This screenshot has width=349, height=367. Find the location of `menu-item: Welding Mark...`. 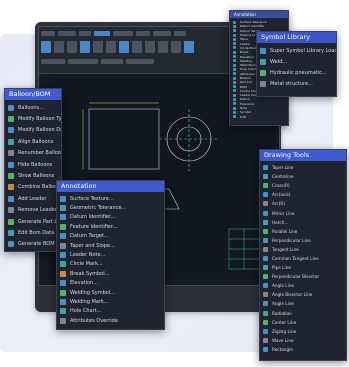

menu-item: Welding Mark... is located at coordinates (110, 301).